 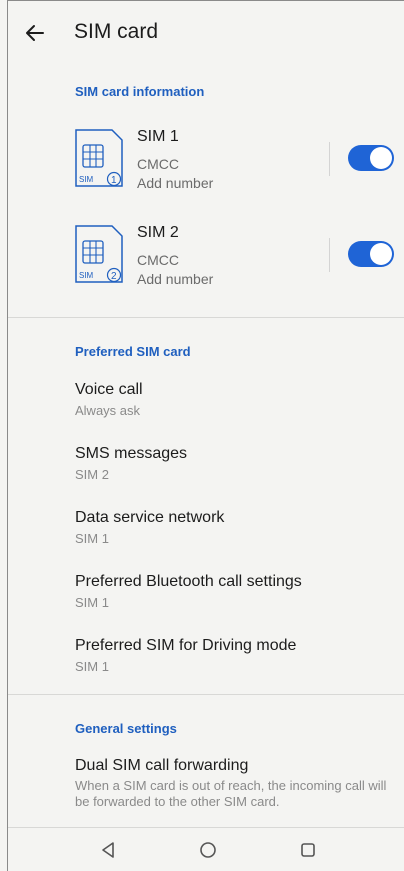 What do you see at coordinates (235, 400) in the screenshot?
I see `pref-item-voice-call: Voice call Always ask` at bounding box center [235, 400].